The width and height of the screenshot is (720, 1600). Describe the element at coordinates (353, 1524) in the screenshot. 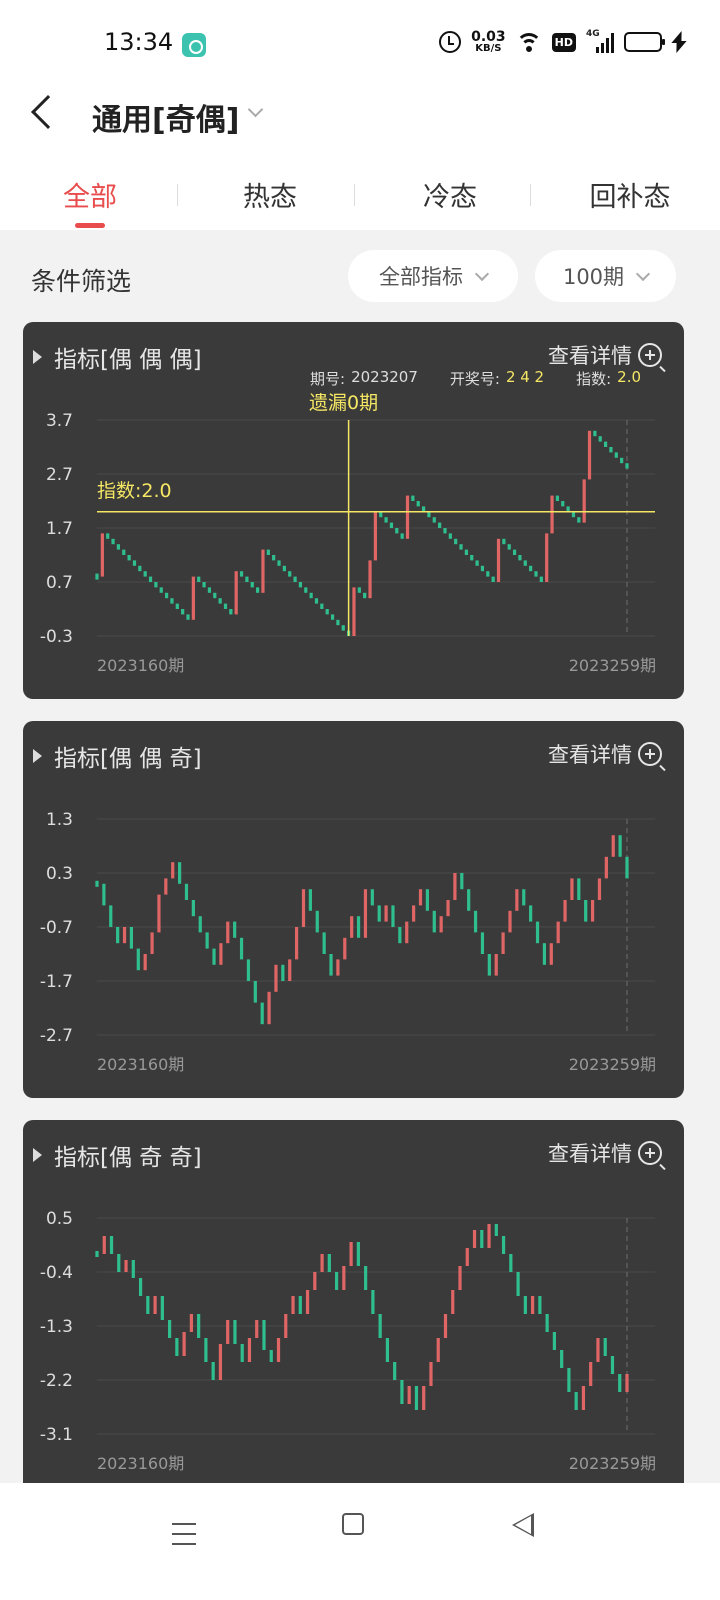

I see `home-icon` at that location.